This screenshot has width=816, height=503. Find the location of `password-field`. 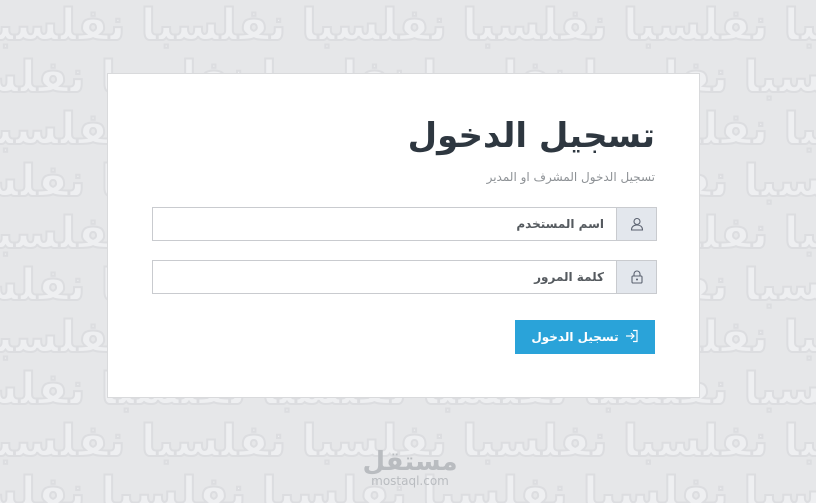

password-field is located at coordinates (404, 277).